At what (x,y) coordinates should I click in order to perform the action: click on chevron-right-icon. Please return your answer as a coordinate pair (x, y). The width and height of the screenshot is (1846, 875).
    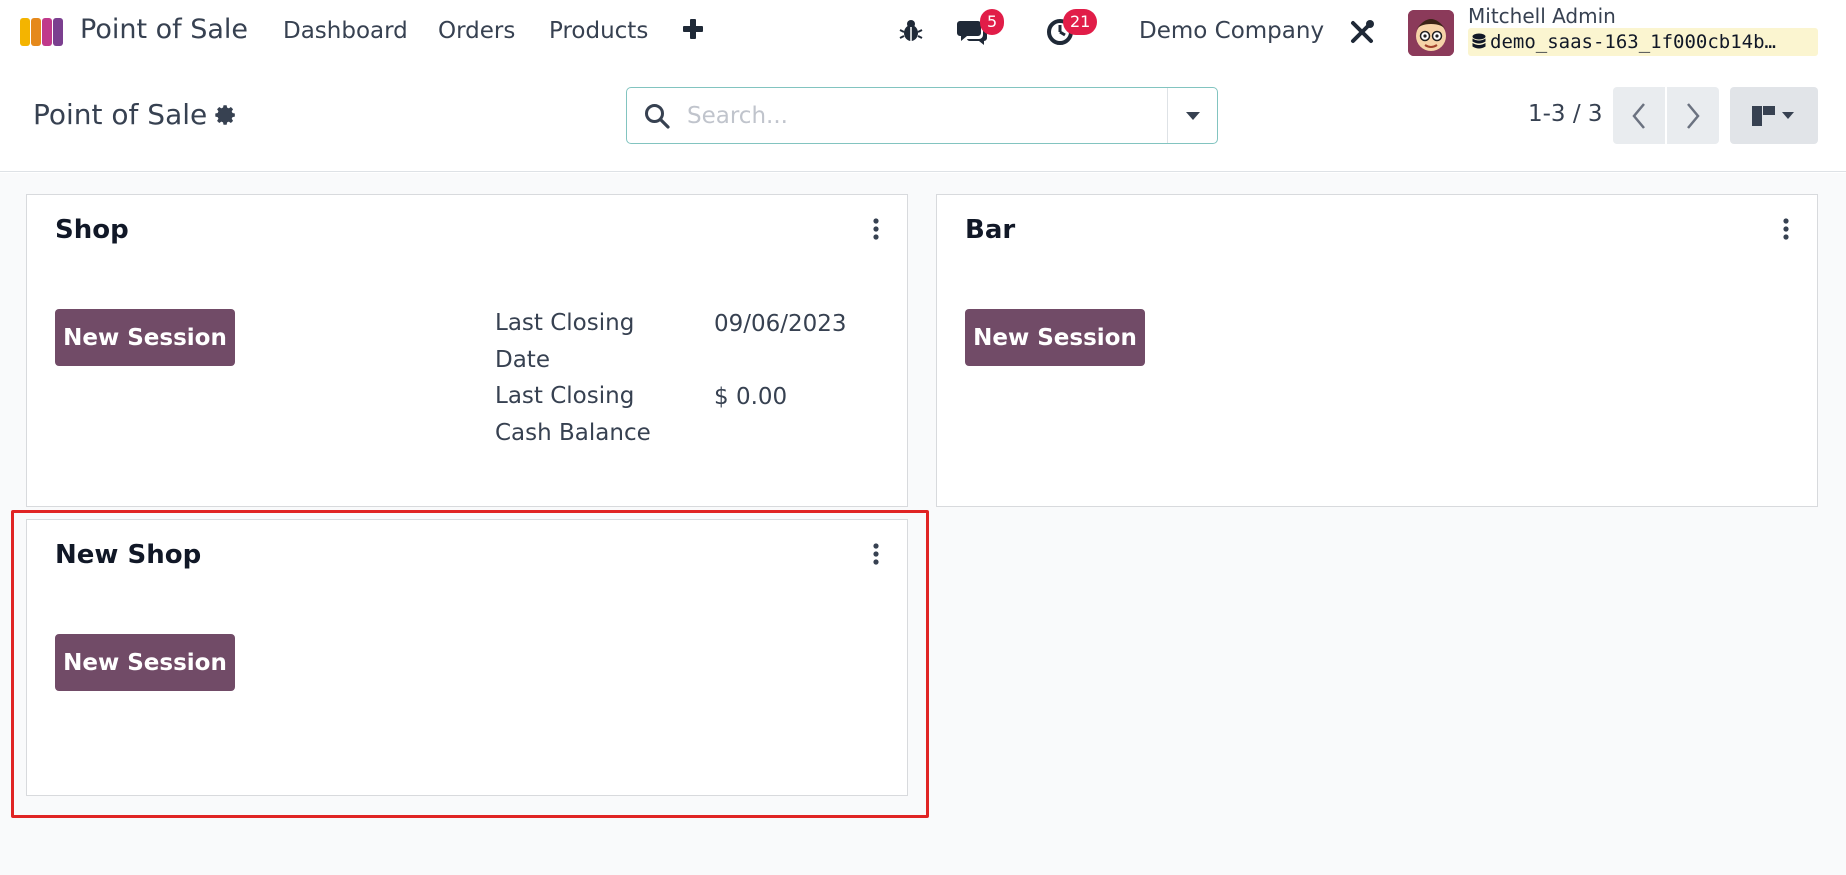
    Looking at the image, I should click on (1693, 115).